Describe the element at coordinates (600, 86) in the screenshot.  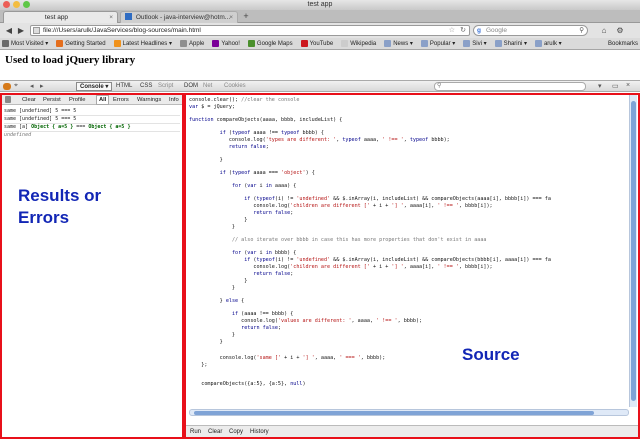
I see `minimize-firebug-icon: ▾` at that location.